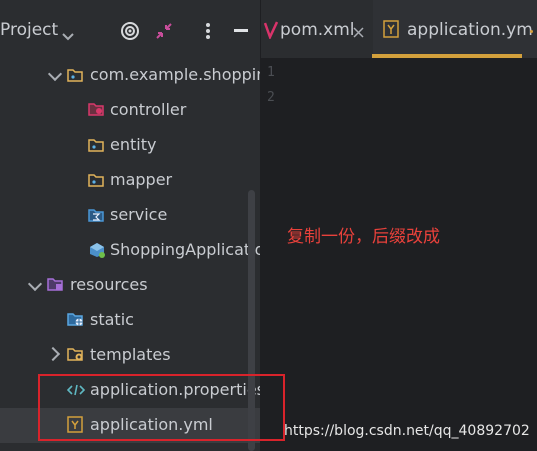  Describe the element at coordinates (139, 214) in the screenshot. I see `tree-item-label: service` at that location.